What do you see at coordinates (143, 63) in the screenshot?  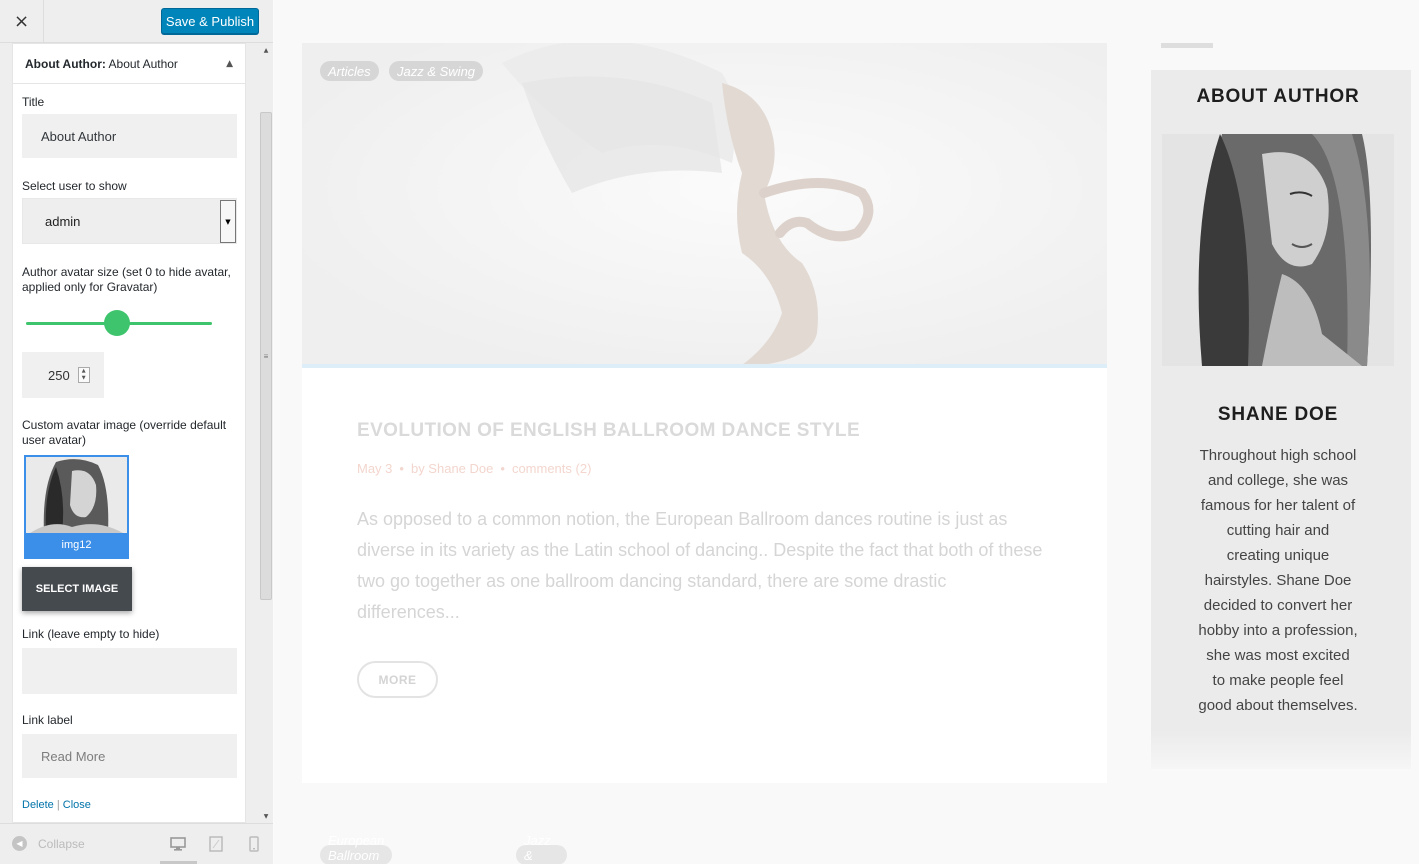 I see `widget-instance-title: About Author` at bounding box center [143, 63].